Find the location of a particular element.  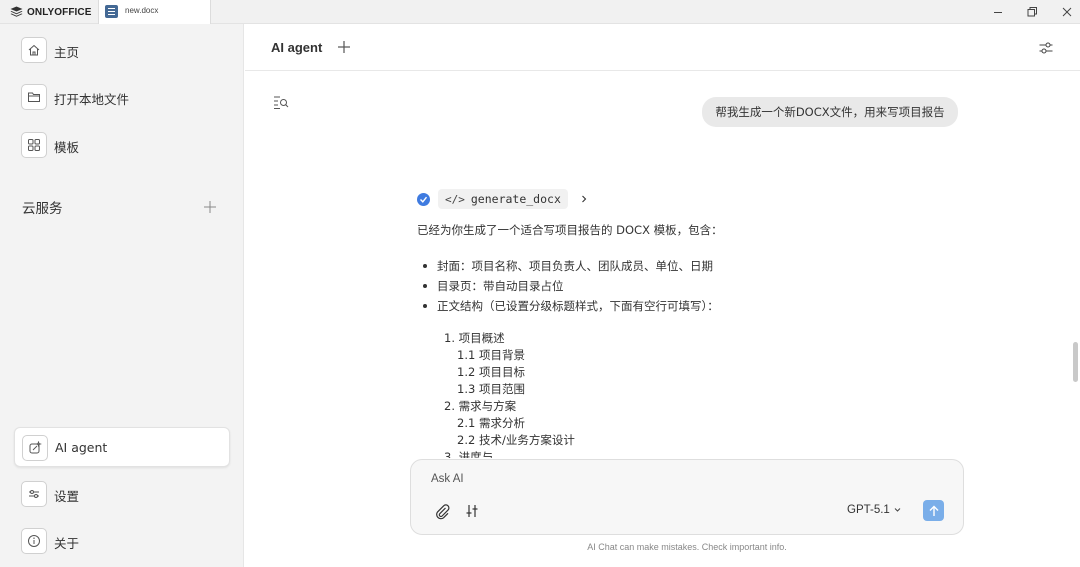

chat-settings-button is located at coordinates (1046, 48).